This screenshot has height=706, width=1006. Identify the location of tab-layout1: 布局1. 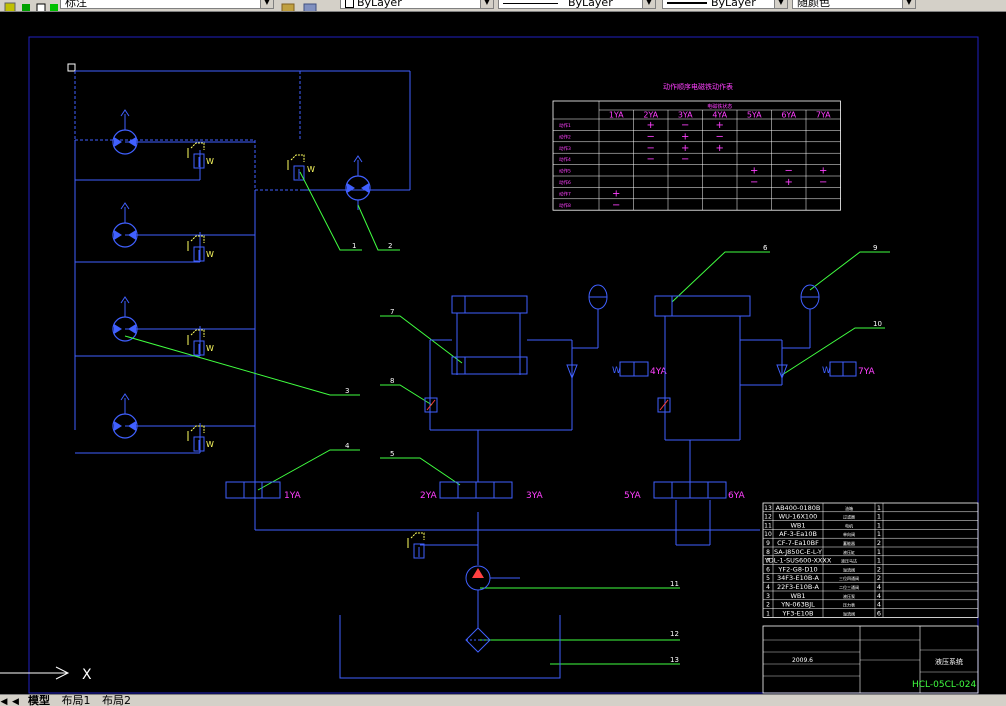
(76, 700).